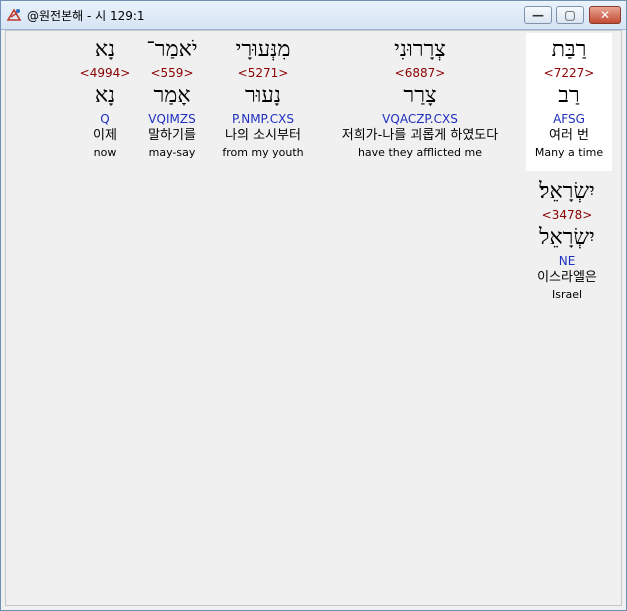 The image size is (627, 611). Describe the element at coordinates (263, 135) in the screenshot. I see `korean-gloss: 나의 소시부터` at that location.